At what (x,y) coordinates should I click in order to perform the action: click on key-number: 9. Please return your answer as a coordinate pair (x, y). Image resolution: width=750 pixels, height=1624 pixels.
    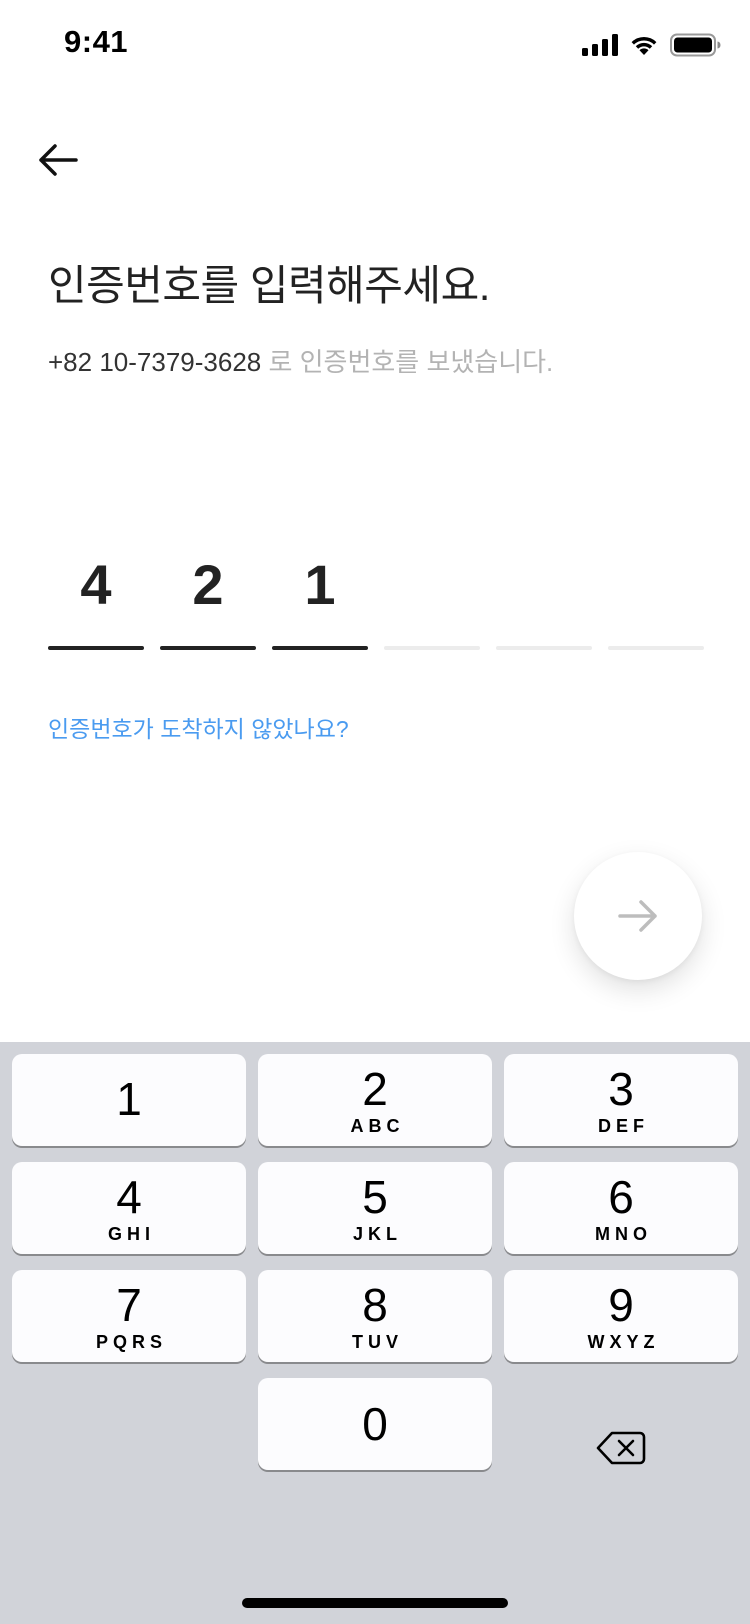
    Looking at the image, I should click on (621, 1305).